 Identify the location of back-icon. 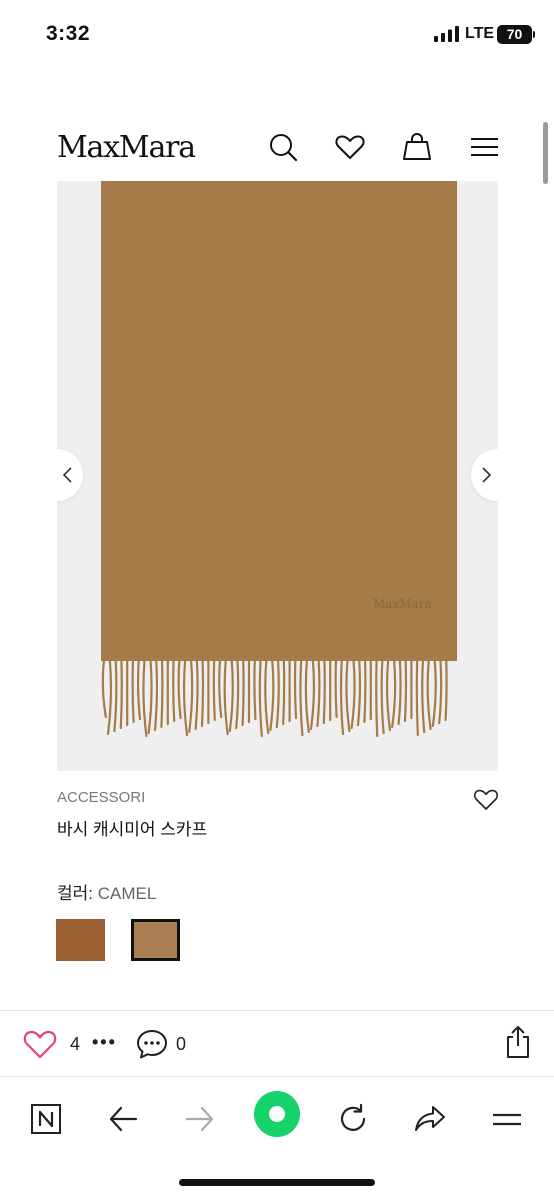
(123, 1119).